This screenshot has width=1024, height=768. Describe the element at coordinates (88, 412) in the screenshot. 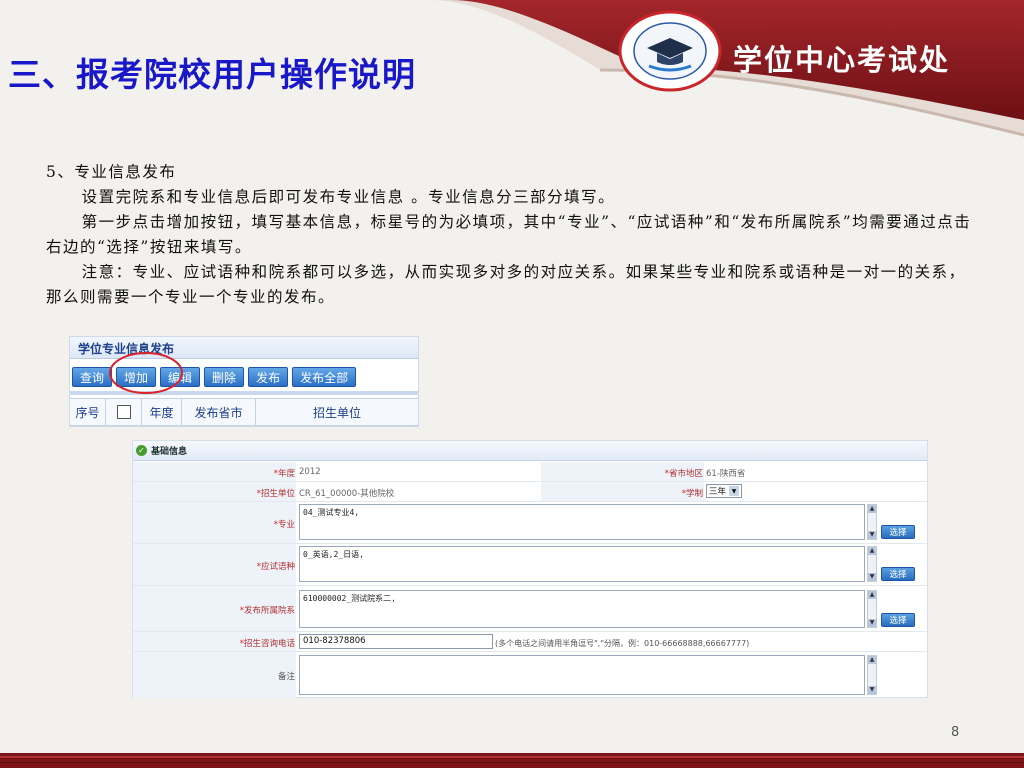

I see `col-index: 序号` at that location.